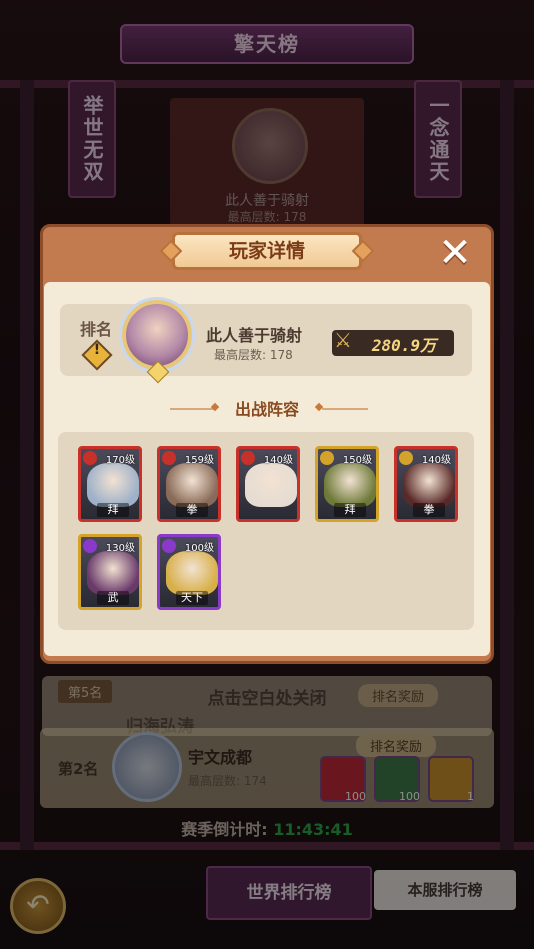 Image resolution: width=534 pixels, height=949 pixels. What do you see at coordinates (343, 340) in the screenshot?
I see `crossed-swords-icon: ⚔` at bounding box center [343, 340].